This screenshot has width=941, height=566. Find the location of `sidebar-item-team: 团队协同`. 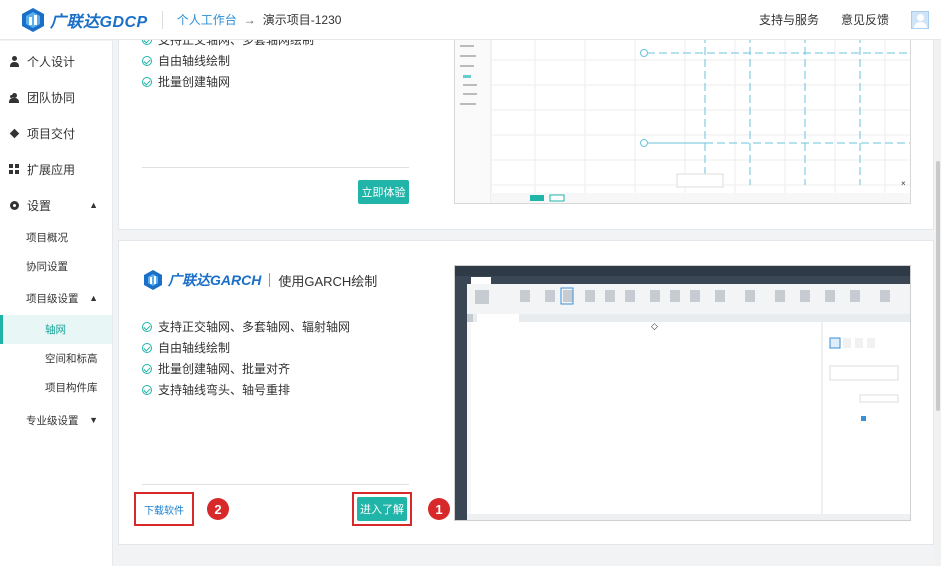

sidebar-item-team: 团队协同 is located at coordinates (56, 97).